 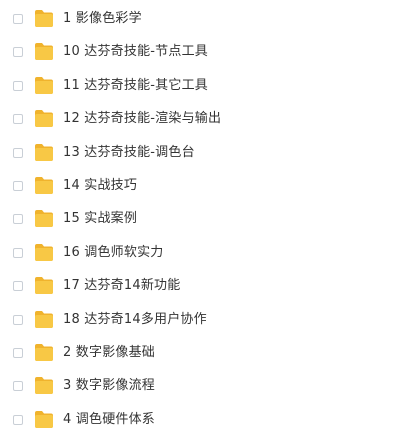 What do you see at coordinates (208, 154) in the screenshot?
I see `list-item: 13 达芬奇技能-调色台` at bounding box center [208, 154].